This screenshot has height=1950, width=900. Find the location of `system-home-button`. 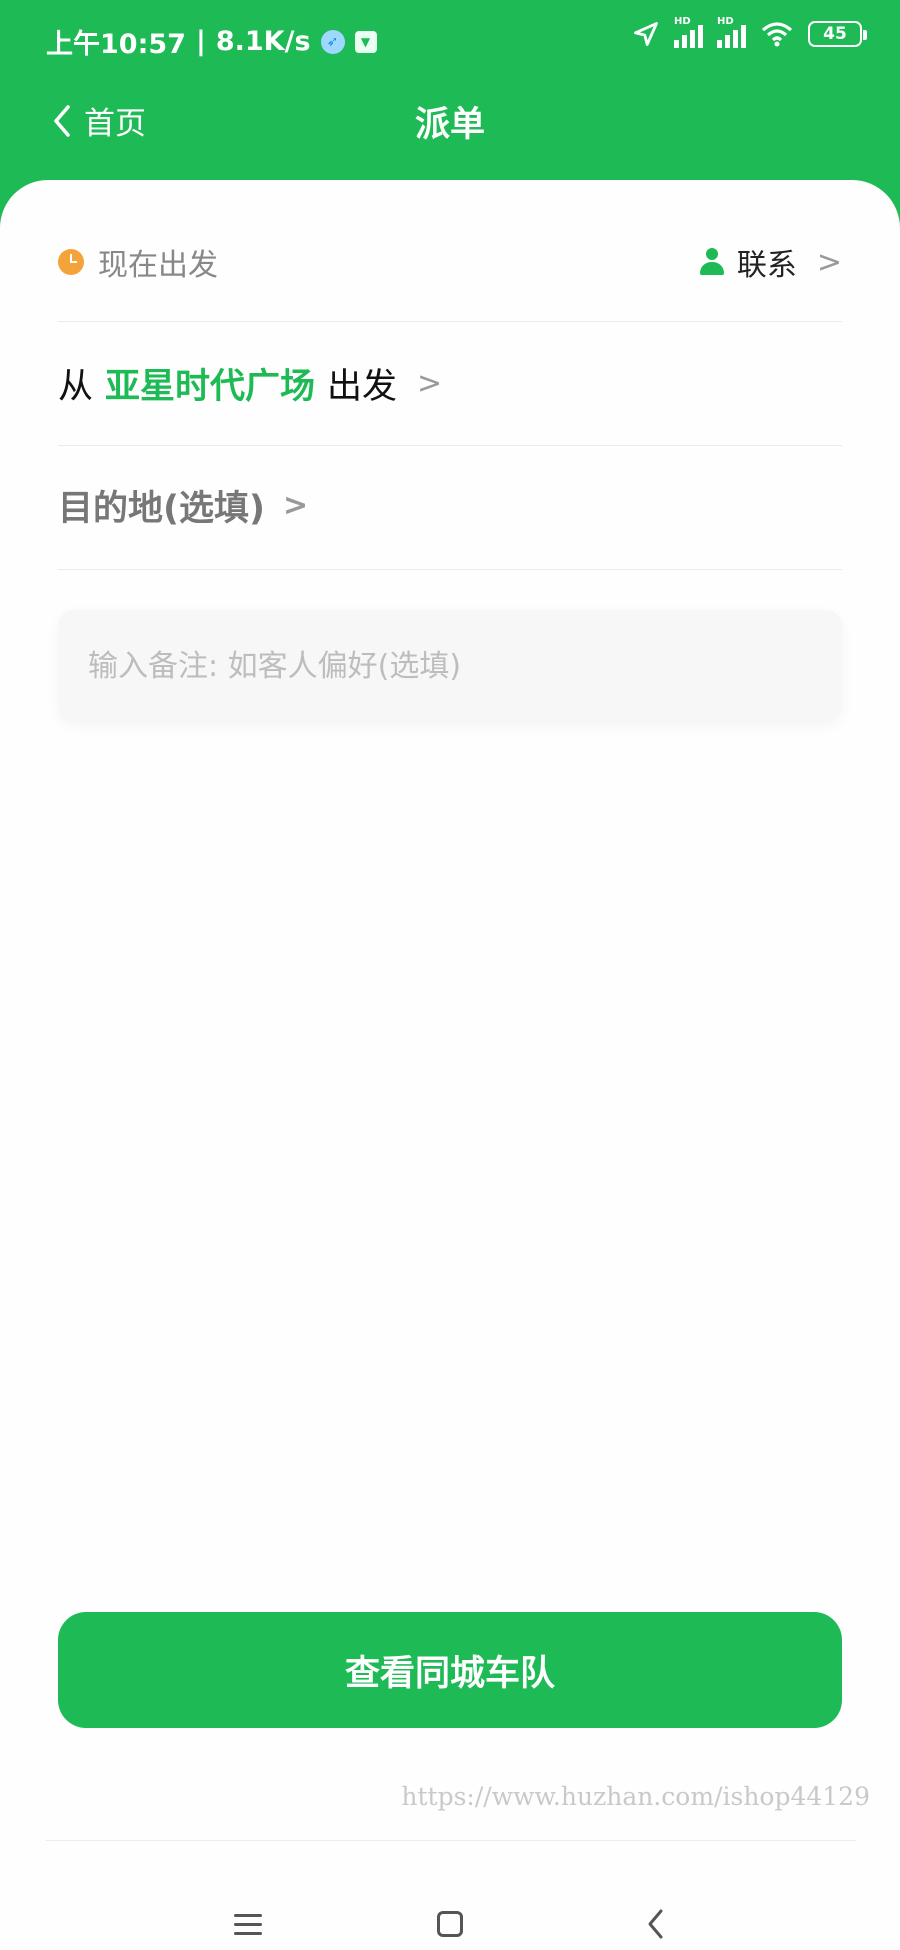

system-home-button is located at coordinates (450, 1922).